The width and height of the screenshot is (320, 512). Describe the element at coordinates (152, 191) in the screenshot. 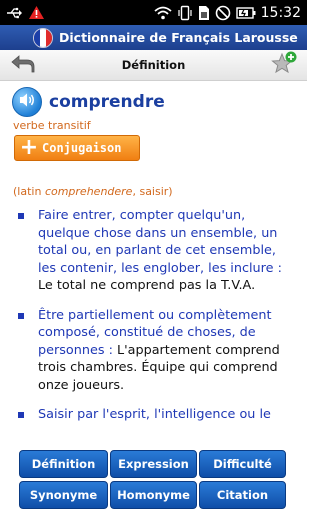

I see `etymology-suffix: , saisir)` at that location.